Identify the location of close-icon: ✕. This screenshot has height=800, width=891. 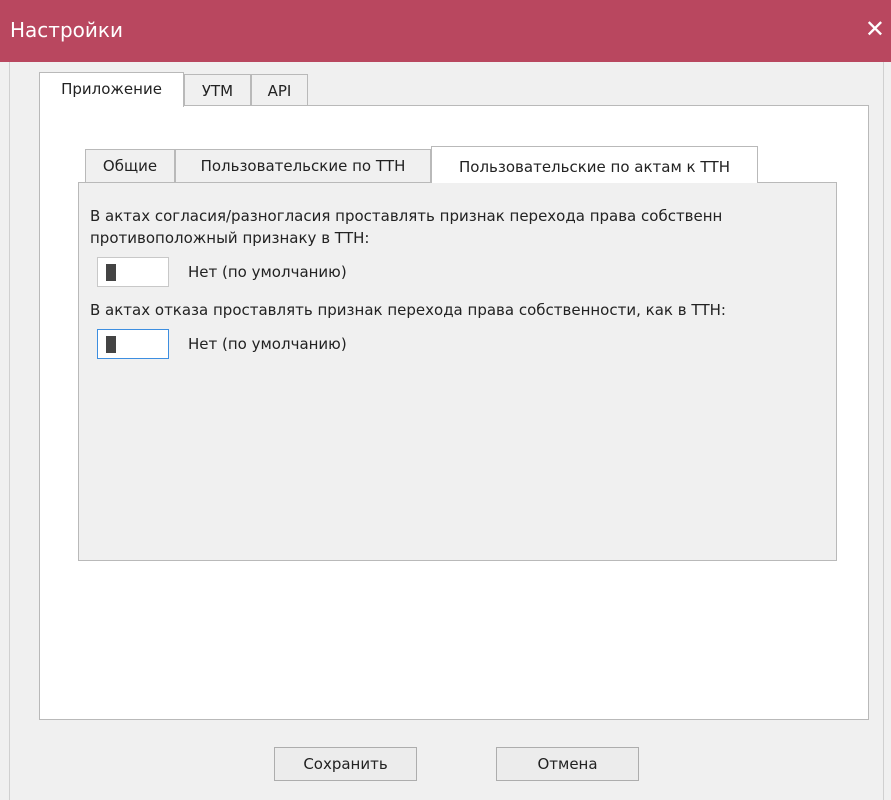
(875, 29).